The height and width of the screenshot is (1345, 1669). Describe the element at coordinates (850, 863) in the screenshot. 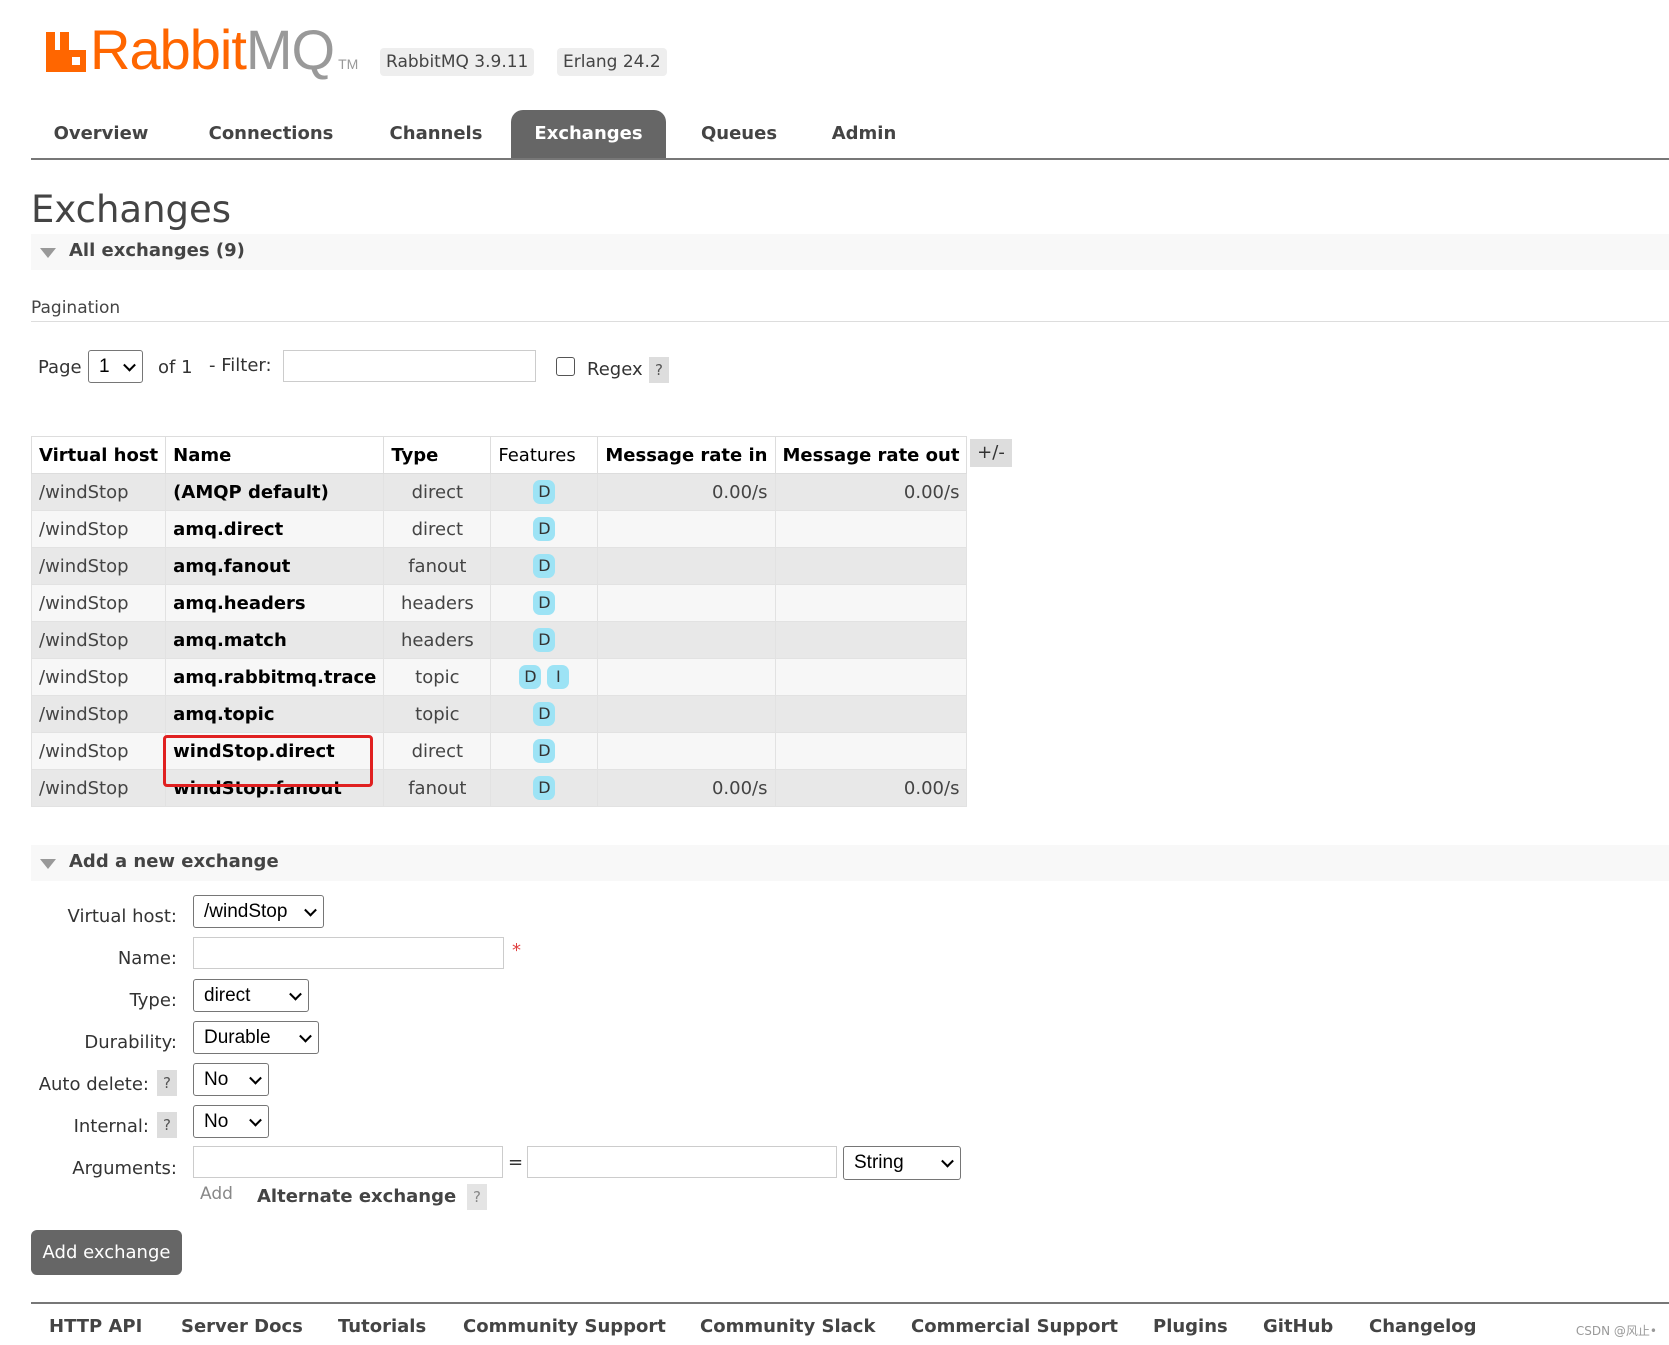

I see `add-exchange-section-header: Add a new exchange` at that location.